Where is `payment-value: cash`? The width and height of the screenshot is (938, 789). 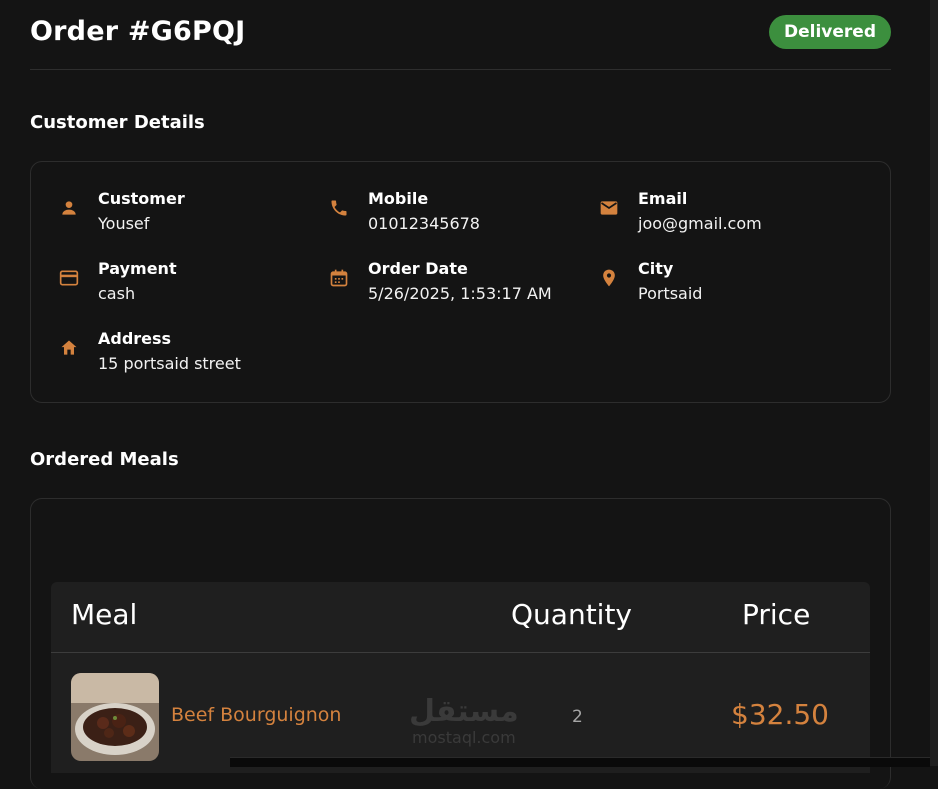
payment-value: cash is located at coordinates (117, 293).